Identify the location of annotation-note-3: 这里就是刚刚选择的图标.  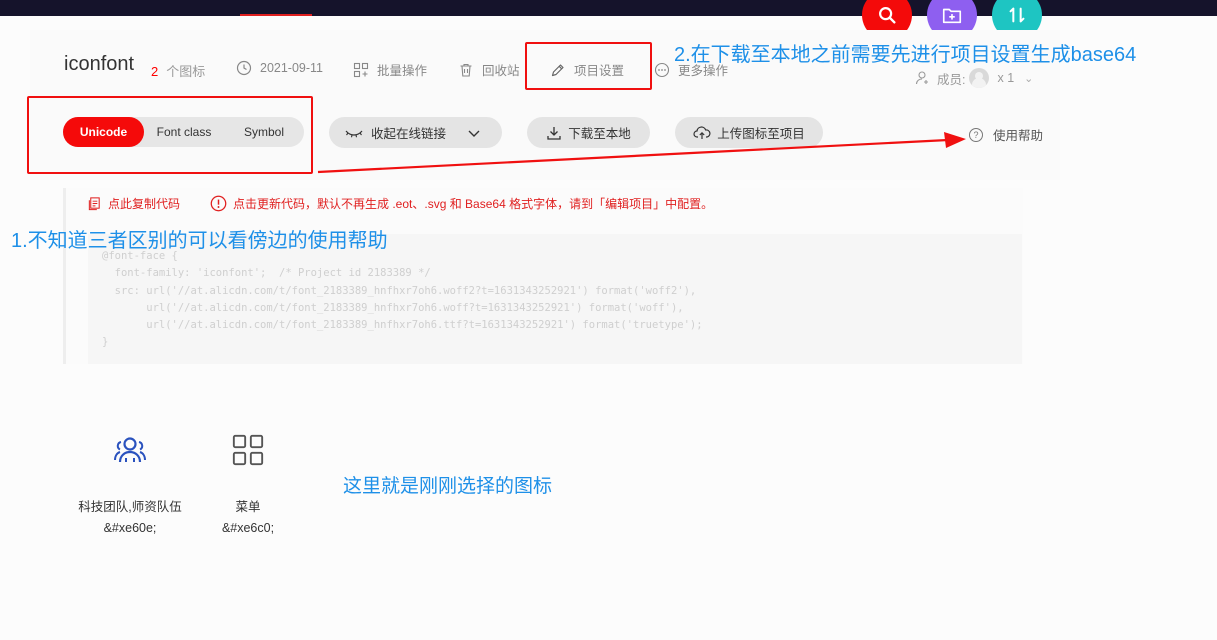
(448, 486).